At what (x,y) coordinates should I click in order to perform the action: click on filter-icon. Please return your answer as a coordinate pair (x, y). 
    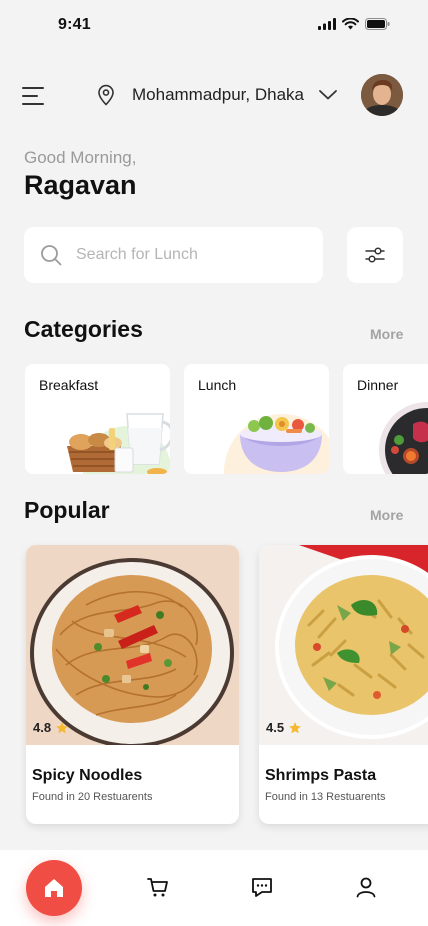
    Looking at the image, I should click on (375, 255).